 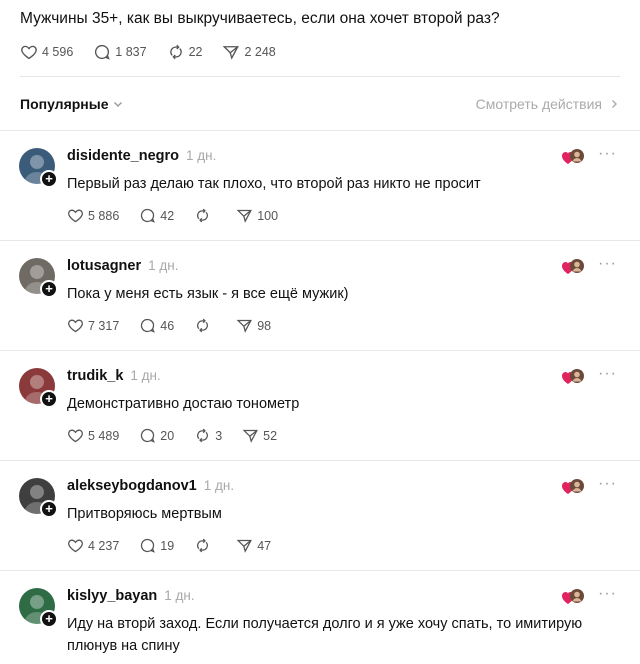 I want to click on sort-dropdown: Популярные, so click(x=72, y=104).